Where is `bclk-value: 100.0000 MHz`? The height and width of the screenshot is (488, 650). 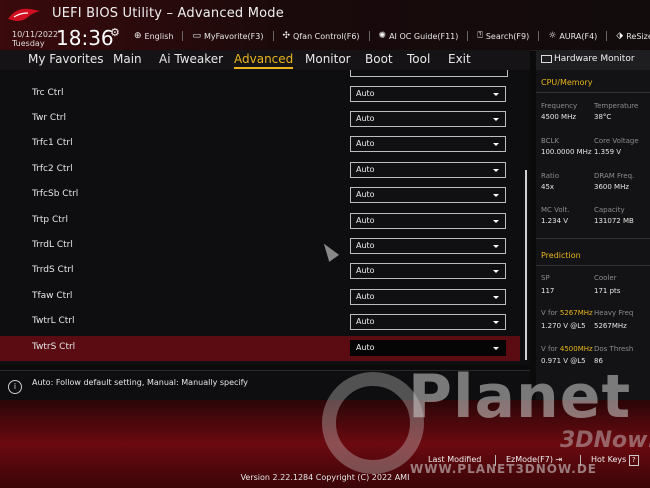
bclk-value: 100.0000 MHz is located at coordinates (566, 152).